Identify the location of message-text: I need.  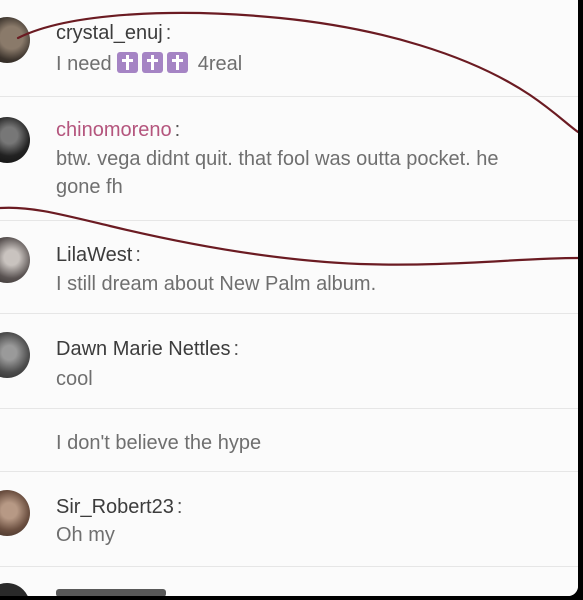
(84, 64).